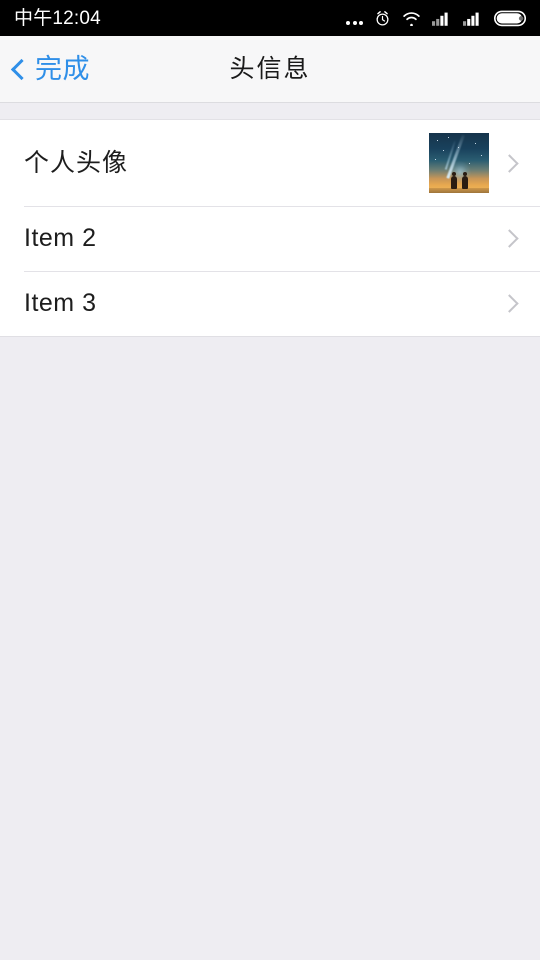  Describe the element at coordinates (270, 163) in the screenshot. I see `list-item-avatar: 个人头像` at that location.